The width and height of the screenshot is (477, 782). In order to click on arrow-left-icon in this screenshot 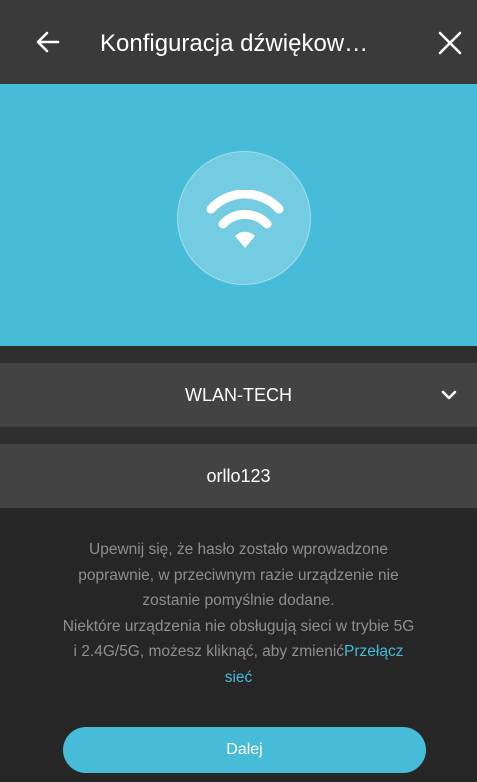, I will do `click(48, 42)`.